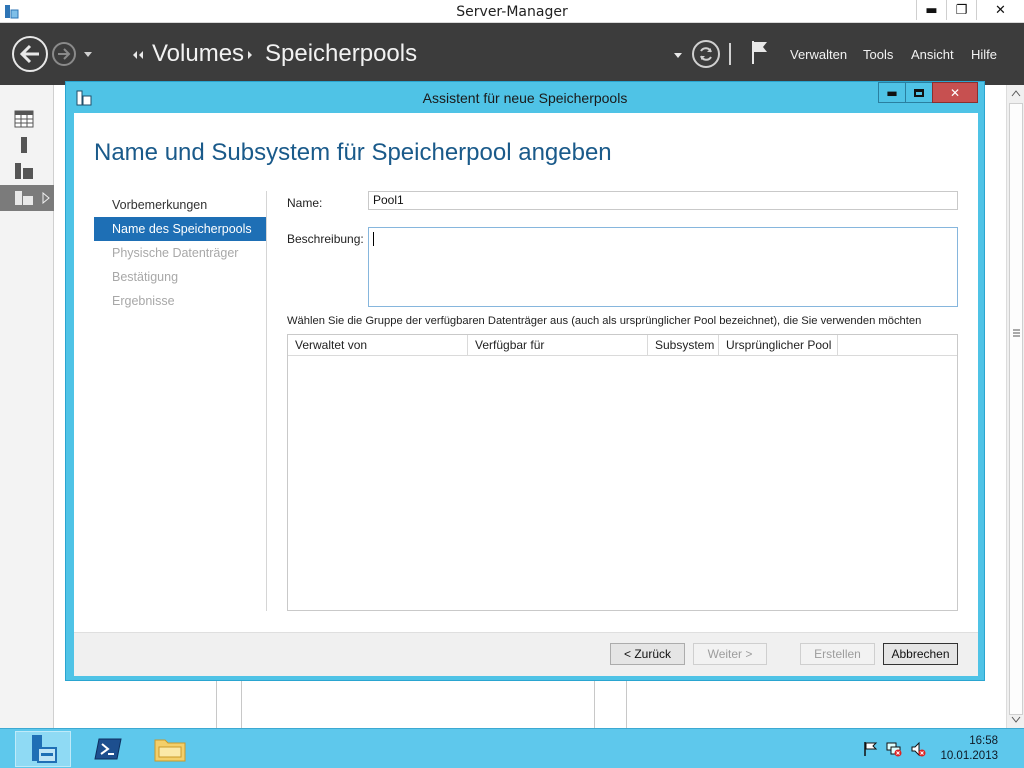 The width and height of the screenshot is (1024, 768). Describe the element at coordinates (266, 401) in the screenshot. I see `steps-divider` at that location.